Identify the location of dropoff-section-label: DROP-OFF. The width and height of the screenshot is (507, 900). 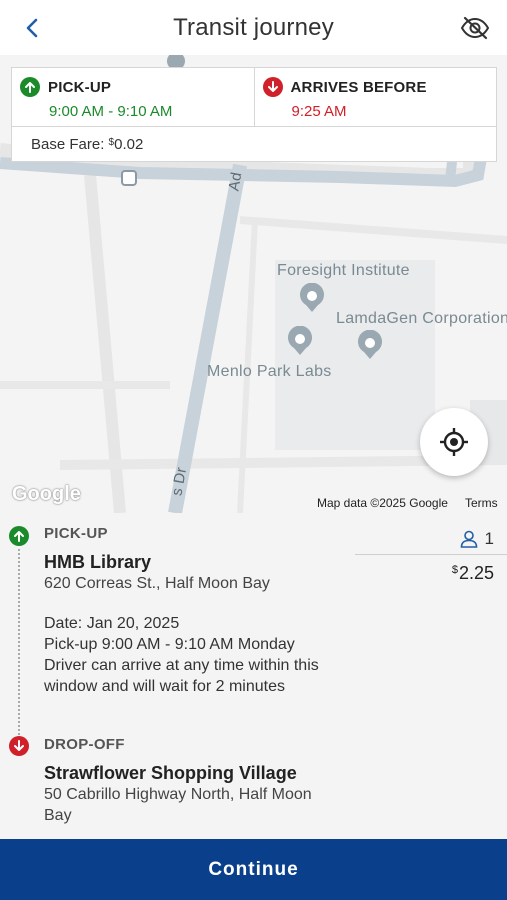
(84, 744).